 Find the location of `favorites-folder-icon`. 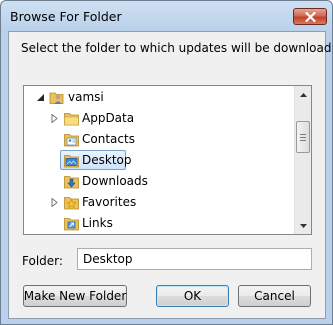

favorites-folder-icon is located at coordinates (71, 203).